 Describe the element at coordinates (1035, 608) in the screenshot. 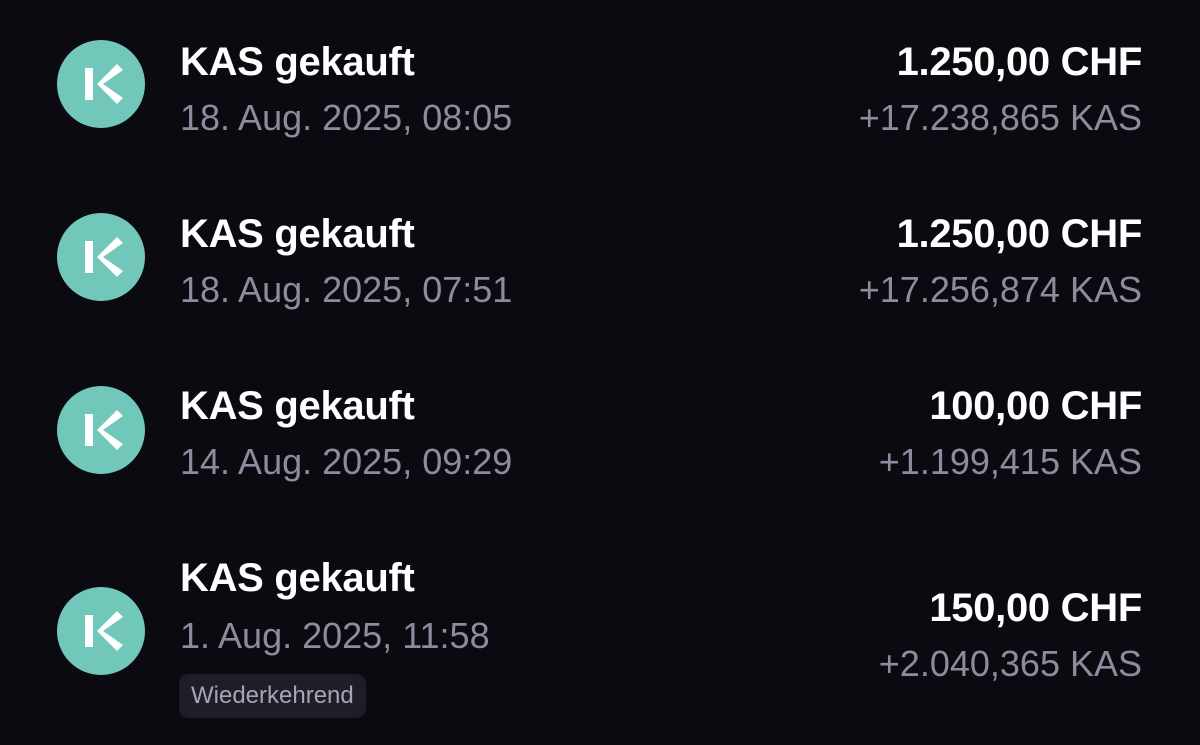

I see `transaction-amount: 150,00 CHF` at that location.